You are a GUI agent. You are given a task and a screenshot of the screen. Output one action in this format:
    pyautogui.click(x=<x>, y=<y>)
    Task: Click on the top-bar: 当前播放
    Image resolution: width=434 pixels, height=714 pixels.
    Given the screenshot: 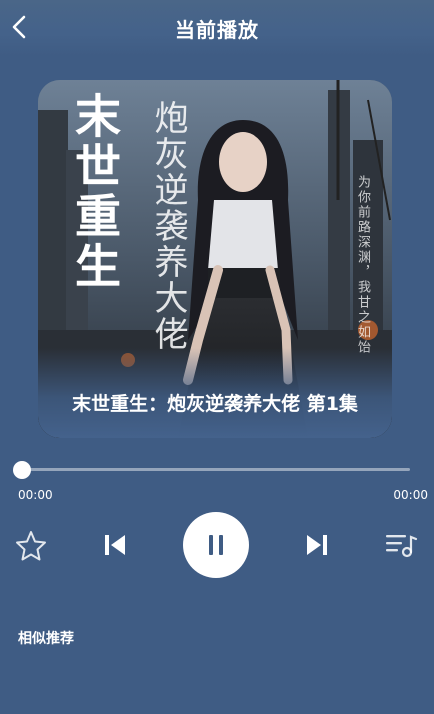 What is the action you would take?
    pyautogui.click(x=217, y=28)
    